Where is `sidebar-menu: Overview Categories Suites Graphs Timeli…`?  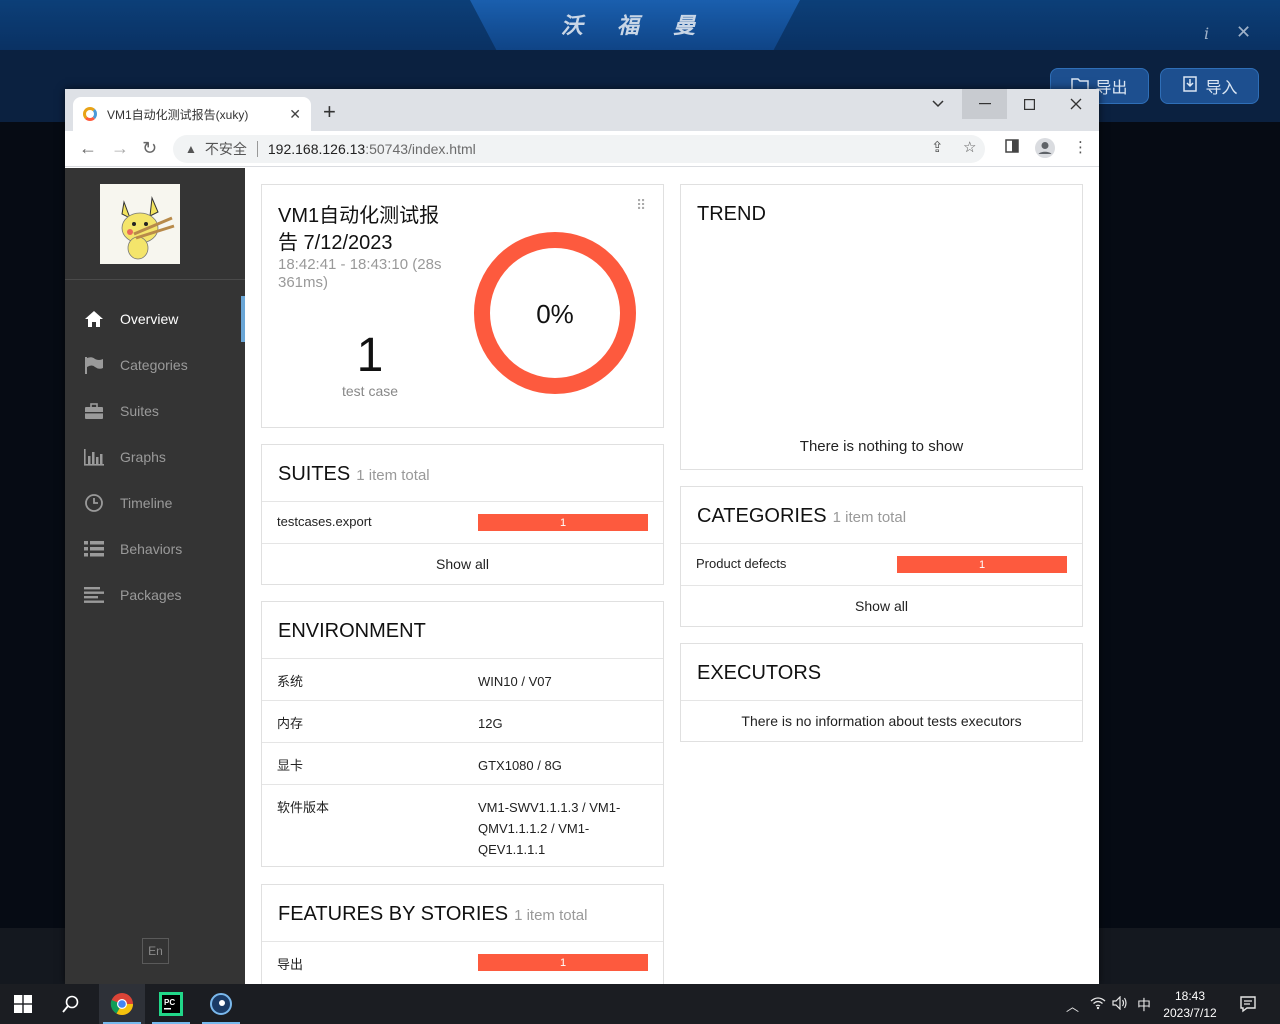 sidebar-menu: Overview Categories Suites Graphs Timeli… is located at coordinates (155, 457).